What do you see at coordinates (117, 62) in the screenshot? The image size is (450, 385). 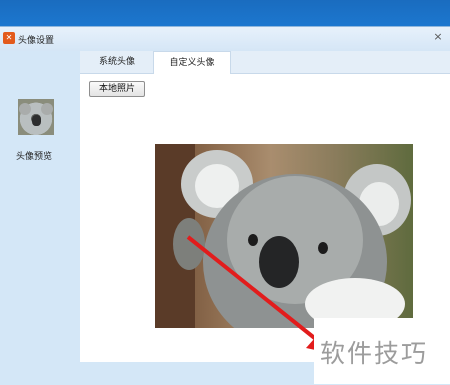 I see `tab-system-avatar: 系统头像` at bounding box center [117, 62].